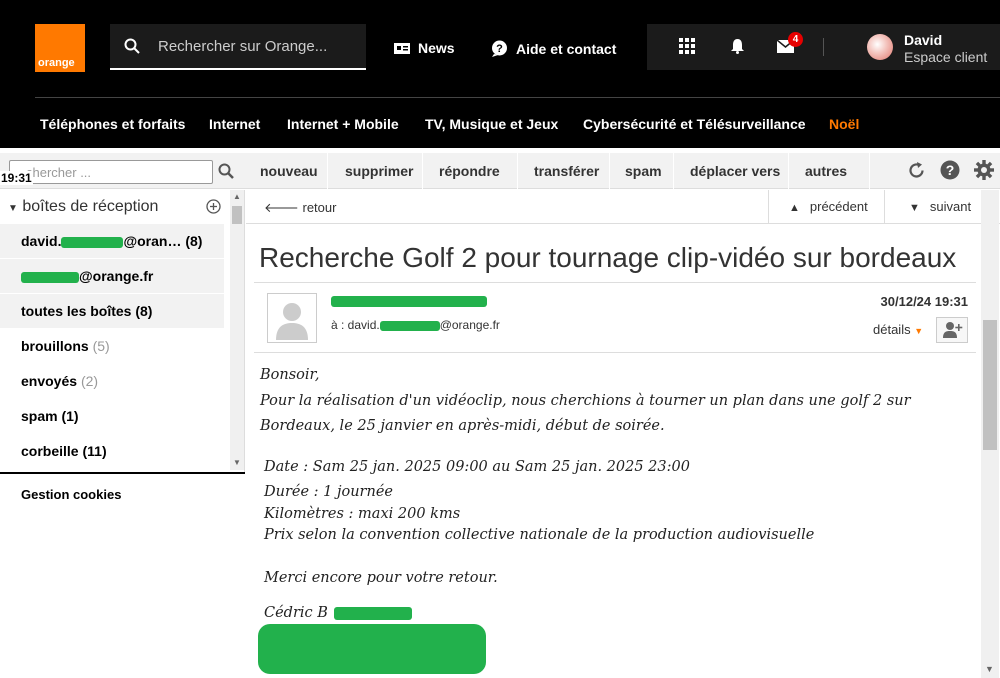 This screenshot has width=1000, height=678. What do you see at coordinates (39, 416) in the screenshot?
I see `folder-label: spam` at bounding box center [39, 416].